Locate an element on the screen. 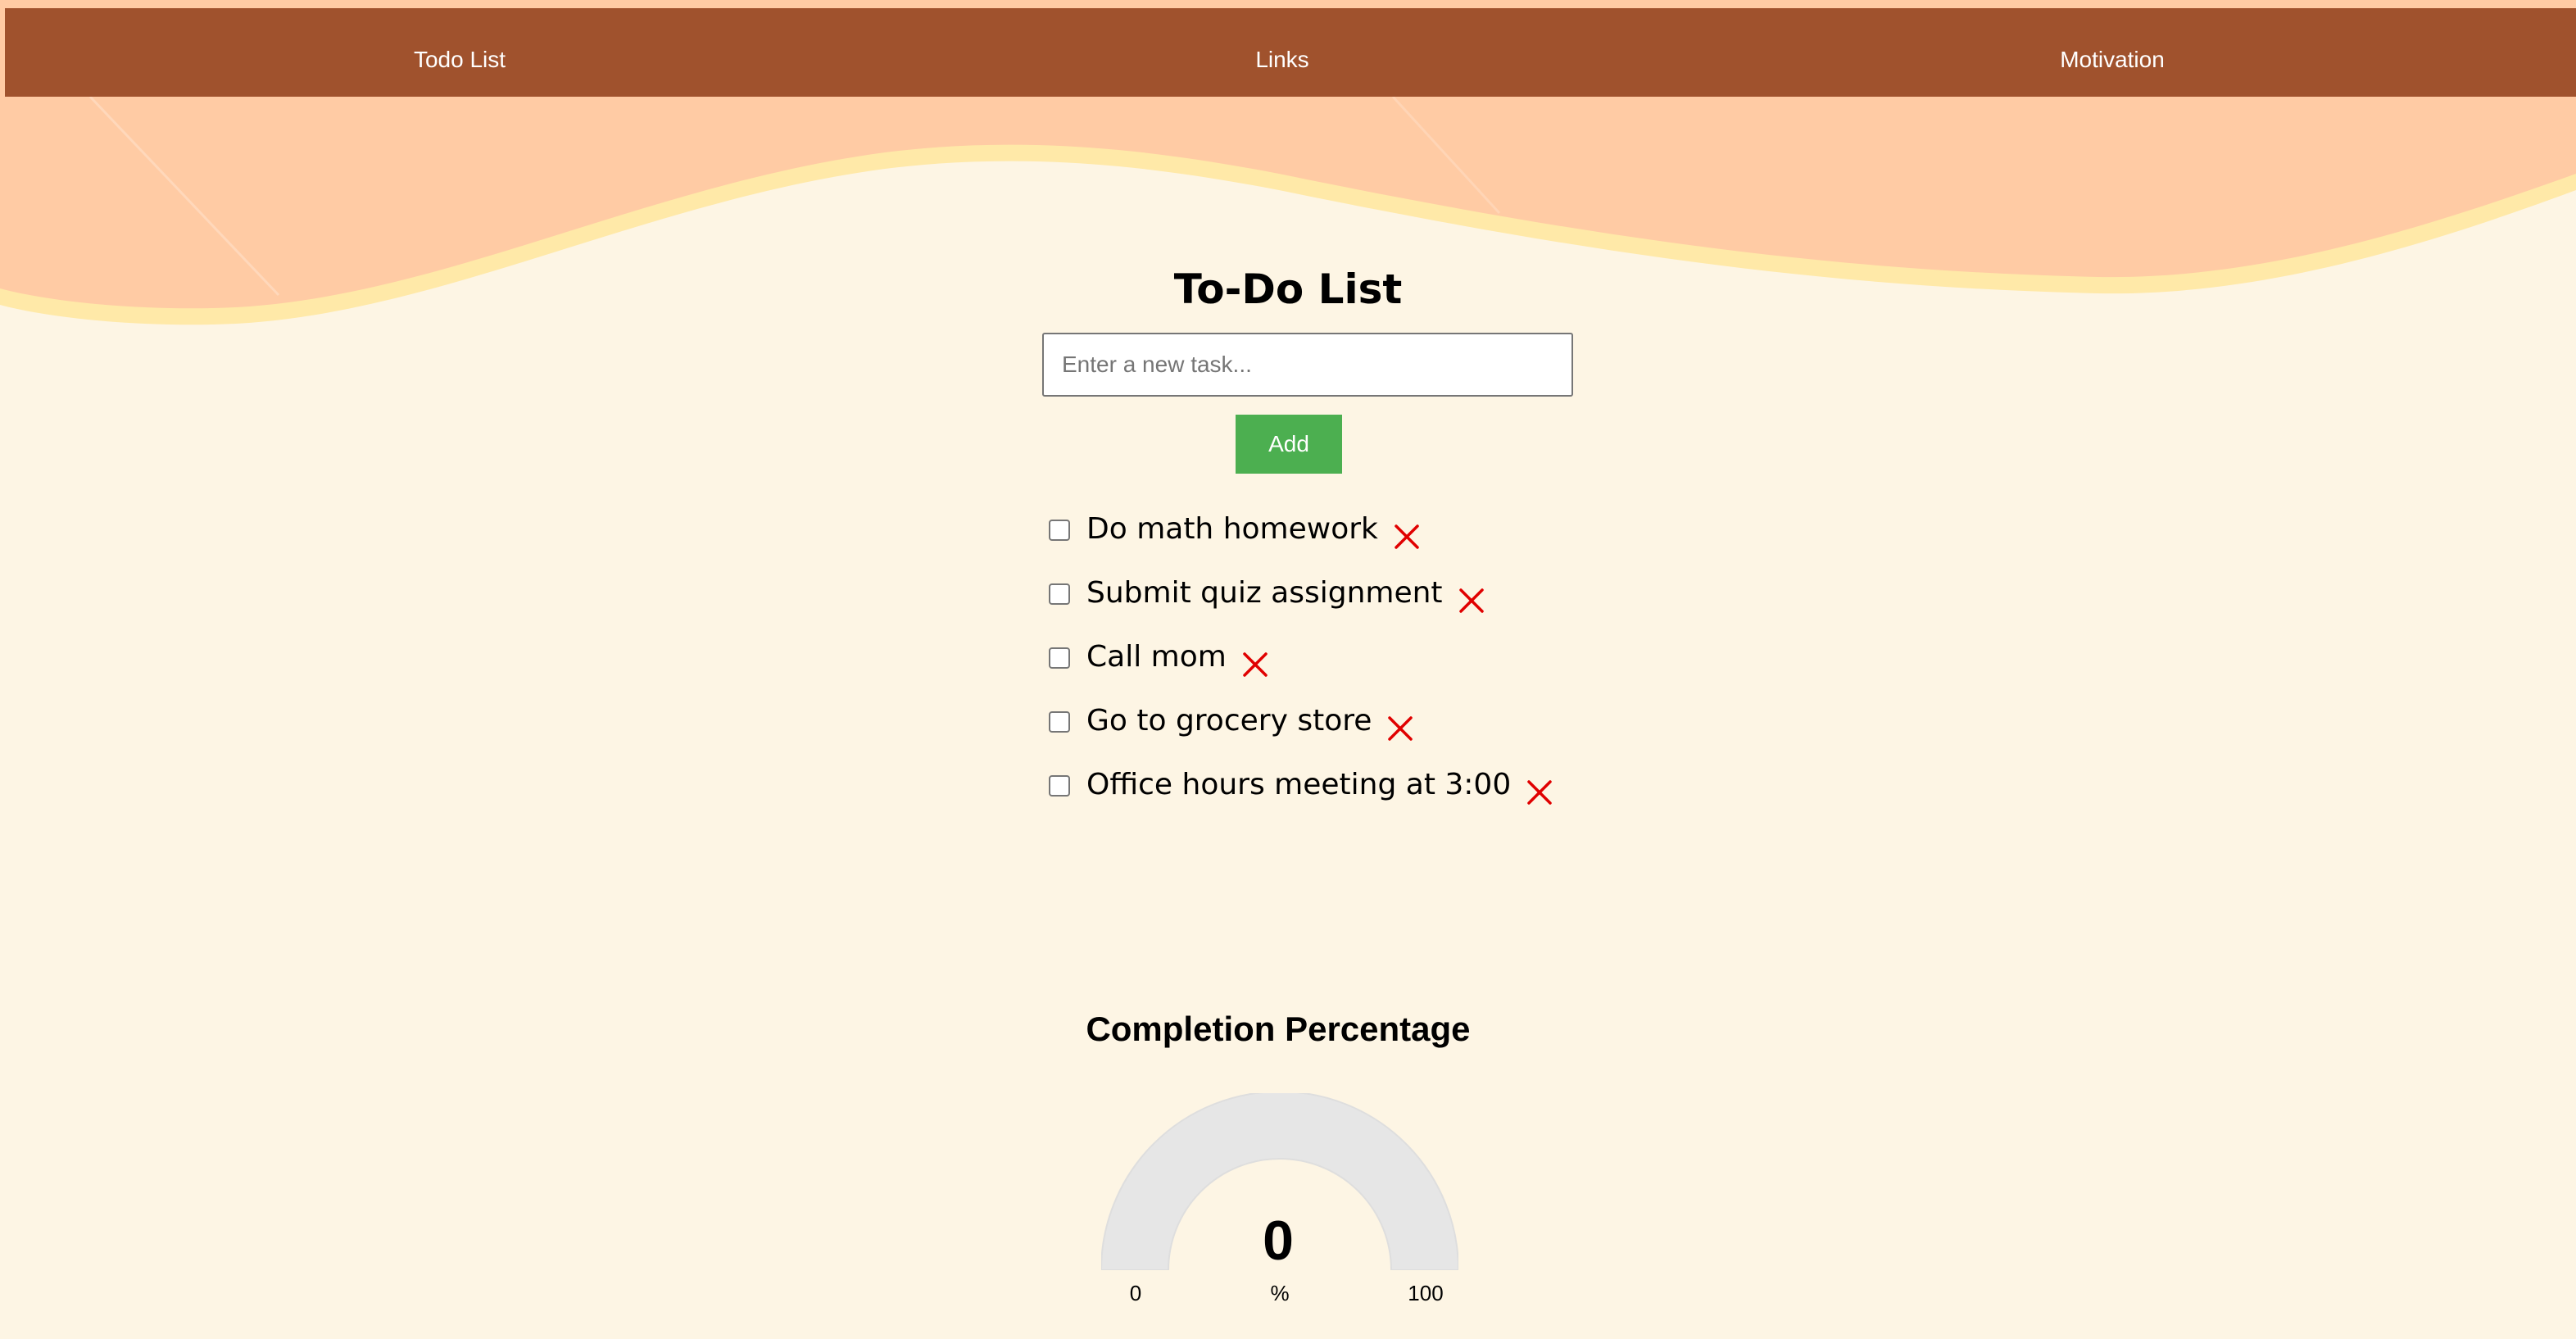 The height and width of the screenshot is (1339, 2576). task-text: Submit quiz assignment is located at coordinates (1264, 592).